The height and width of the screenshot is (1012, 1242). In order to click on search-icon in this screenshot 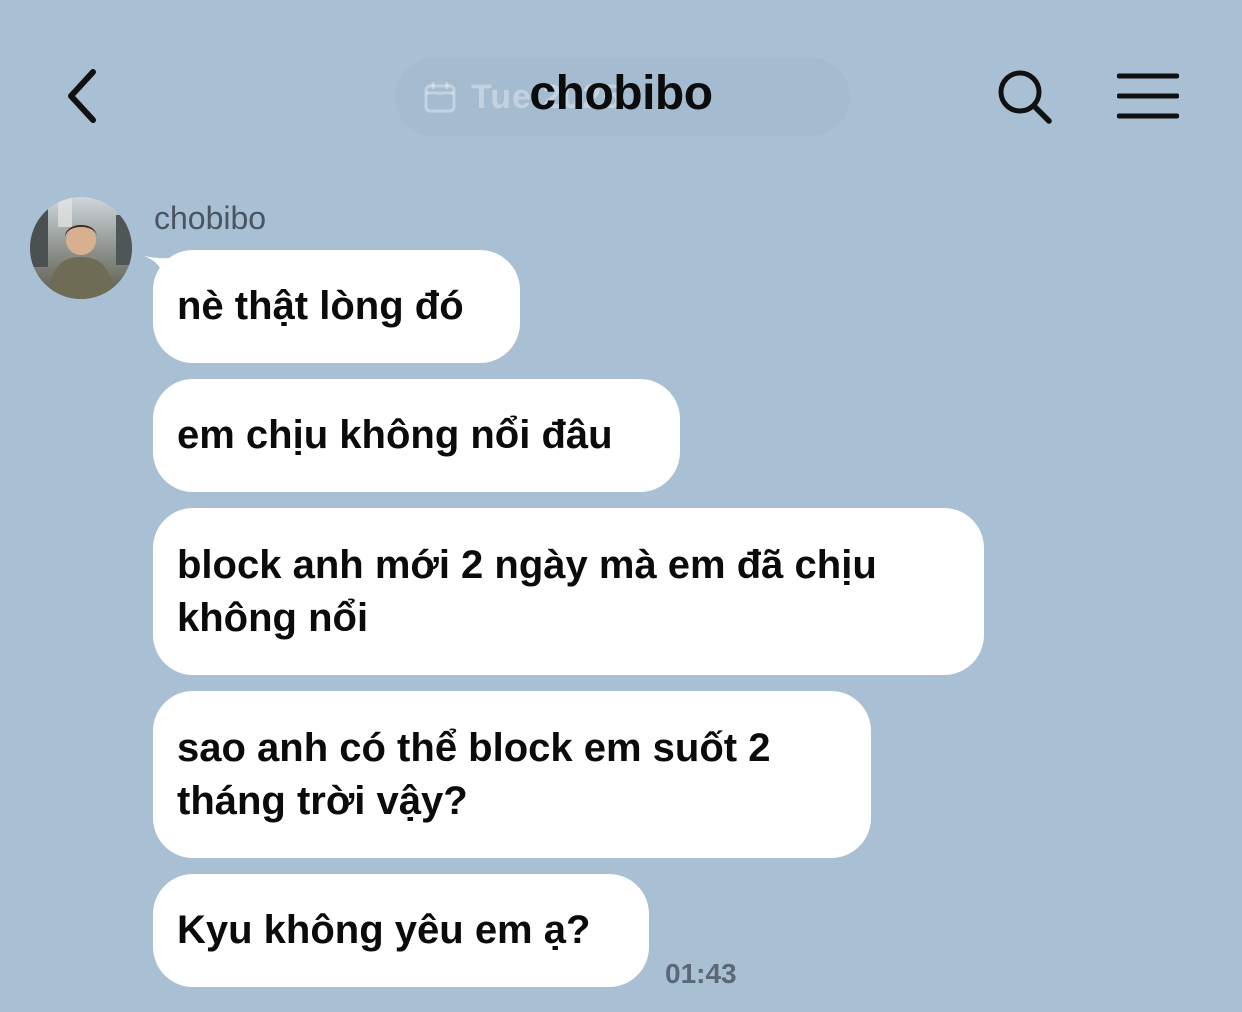, I will do `click(1025, 97)`.